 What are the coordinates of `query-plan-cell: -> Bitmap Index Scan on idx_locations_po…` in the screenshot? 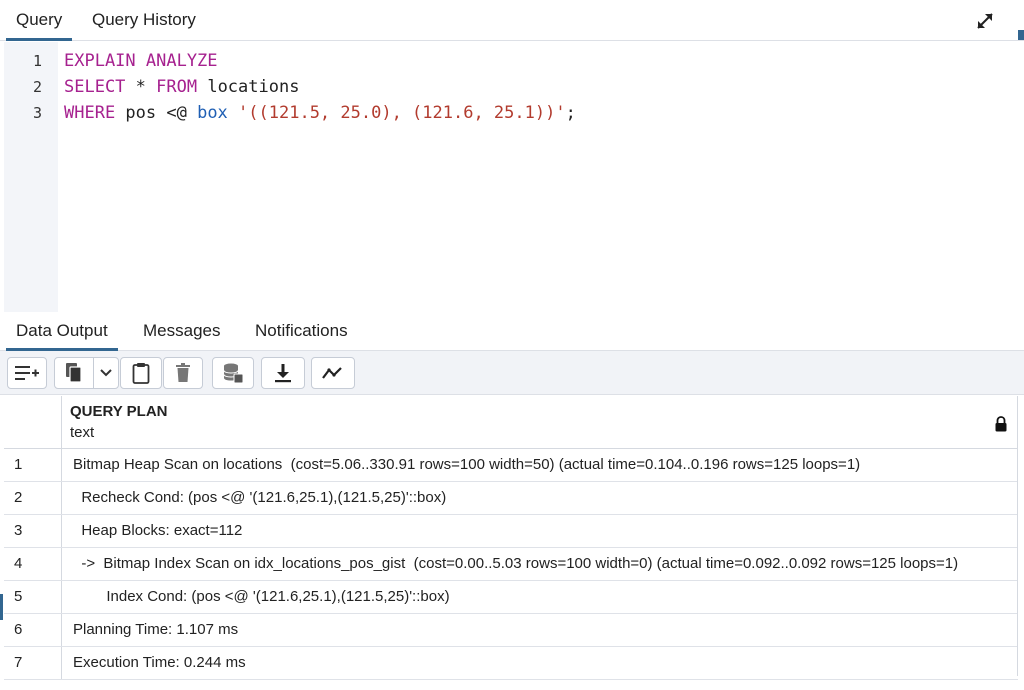 It's located at (540, 564).